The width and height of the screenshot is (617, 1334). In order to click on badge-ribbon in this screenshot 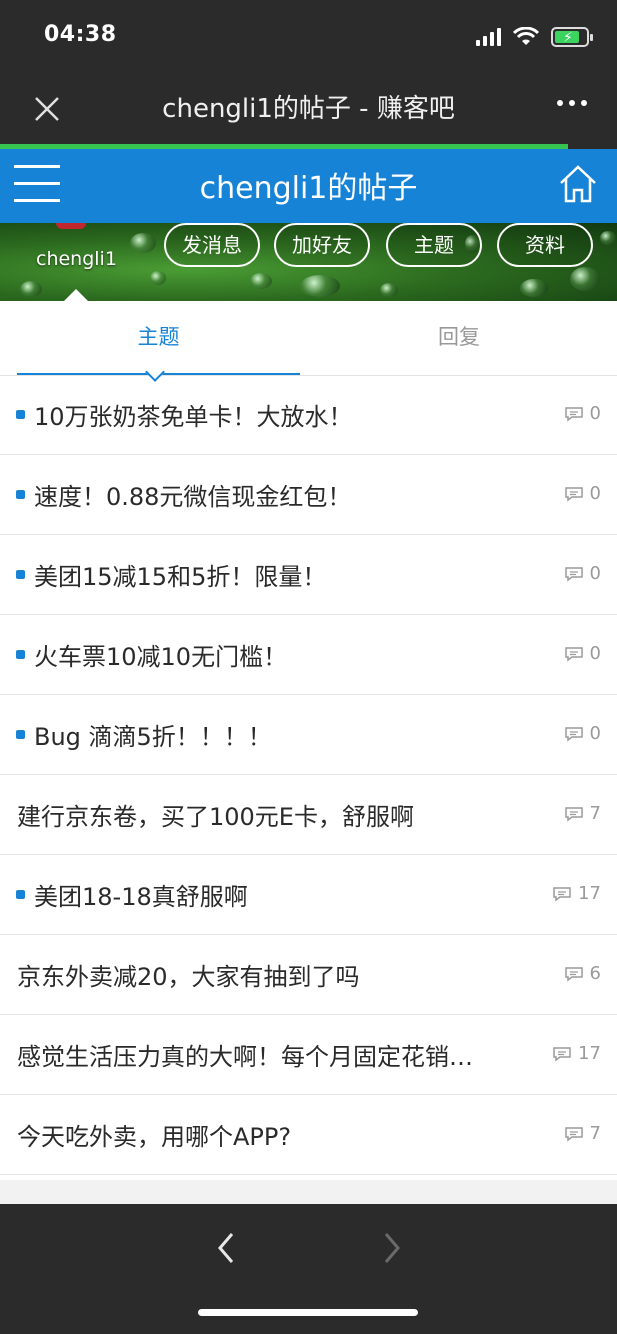, I will do `click(71, 226)`.